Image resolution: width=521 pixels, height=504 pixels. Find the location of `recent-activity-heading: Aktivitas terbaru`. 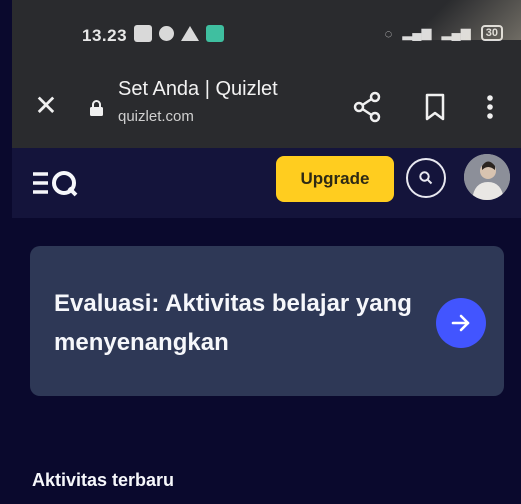

recent-activity-heading: Aktivitas terbaru is located at coordinates (103, 480).